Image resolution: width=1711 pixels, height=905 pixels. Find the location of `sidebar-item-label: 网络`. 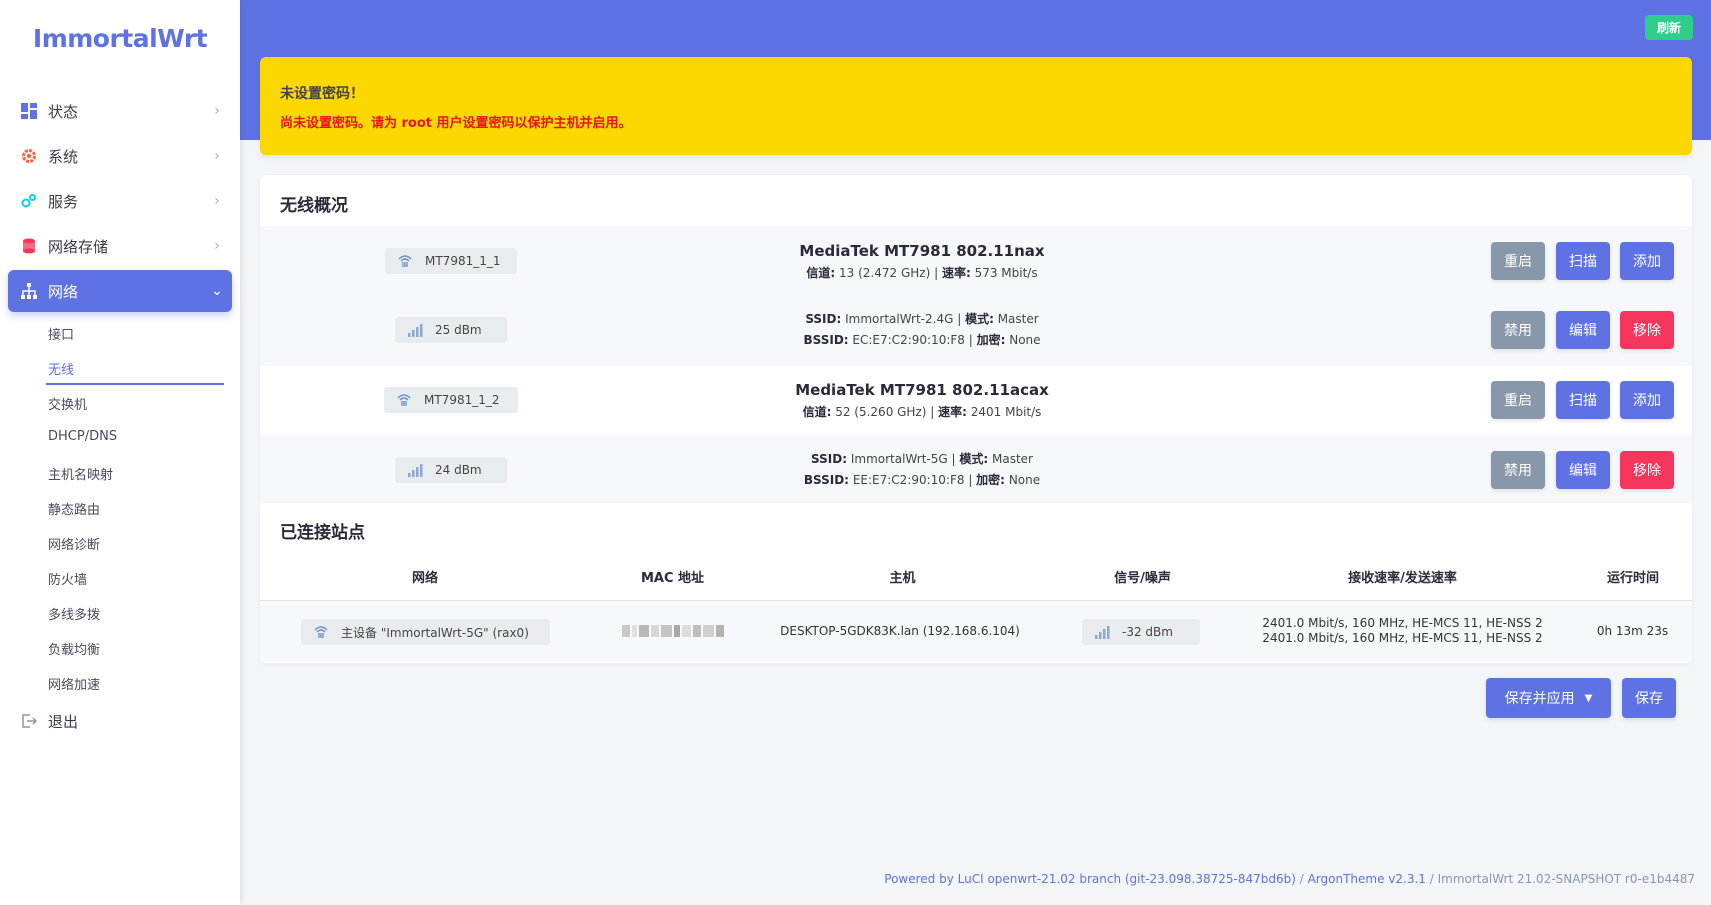

sidebar-item-label: 网络 is located at coordinates (125, 291).